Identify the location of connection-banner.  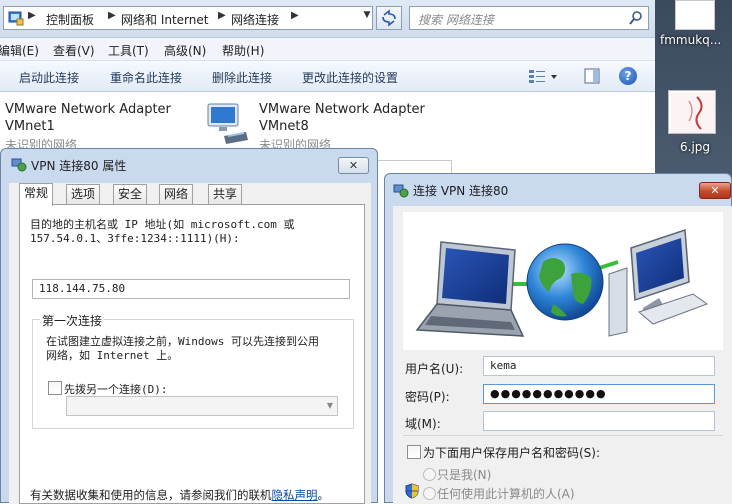
(563, 281).